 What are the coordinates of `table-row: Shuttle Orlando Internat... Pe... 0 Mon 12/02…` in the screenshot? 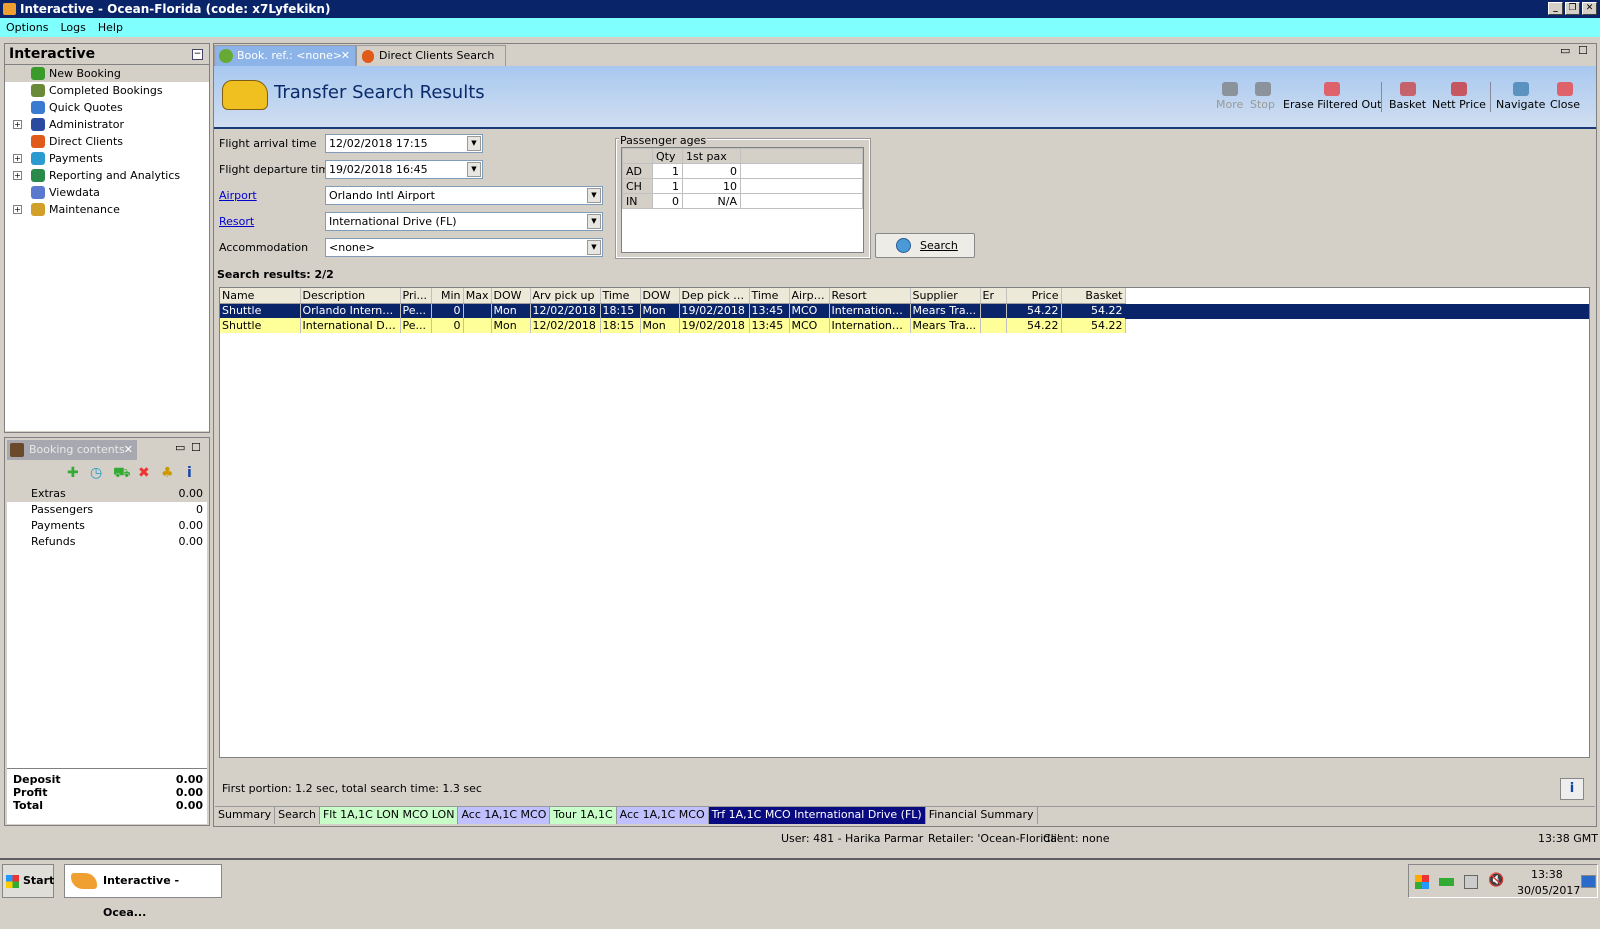 It's located at (673, 310).